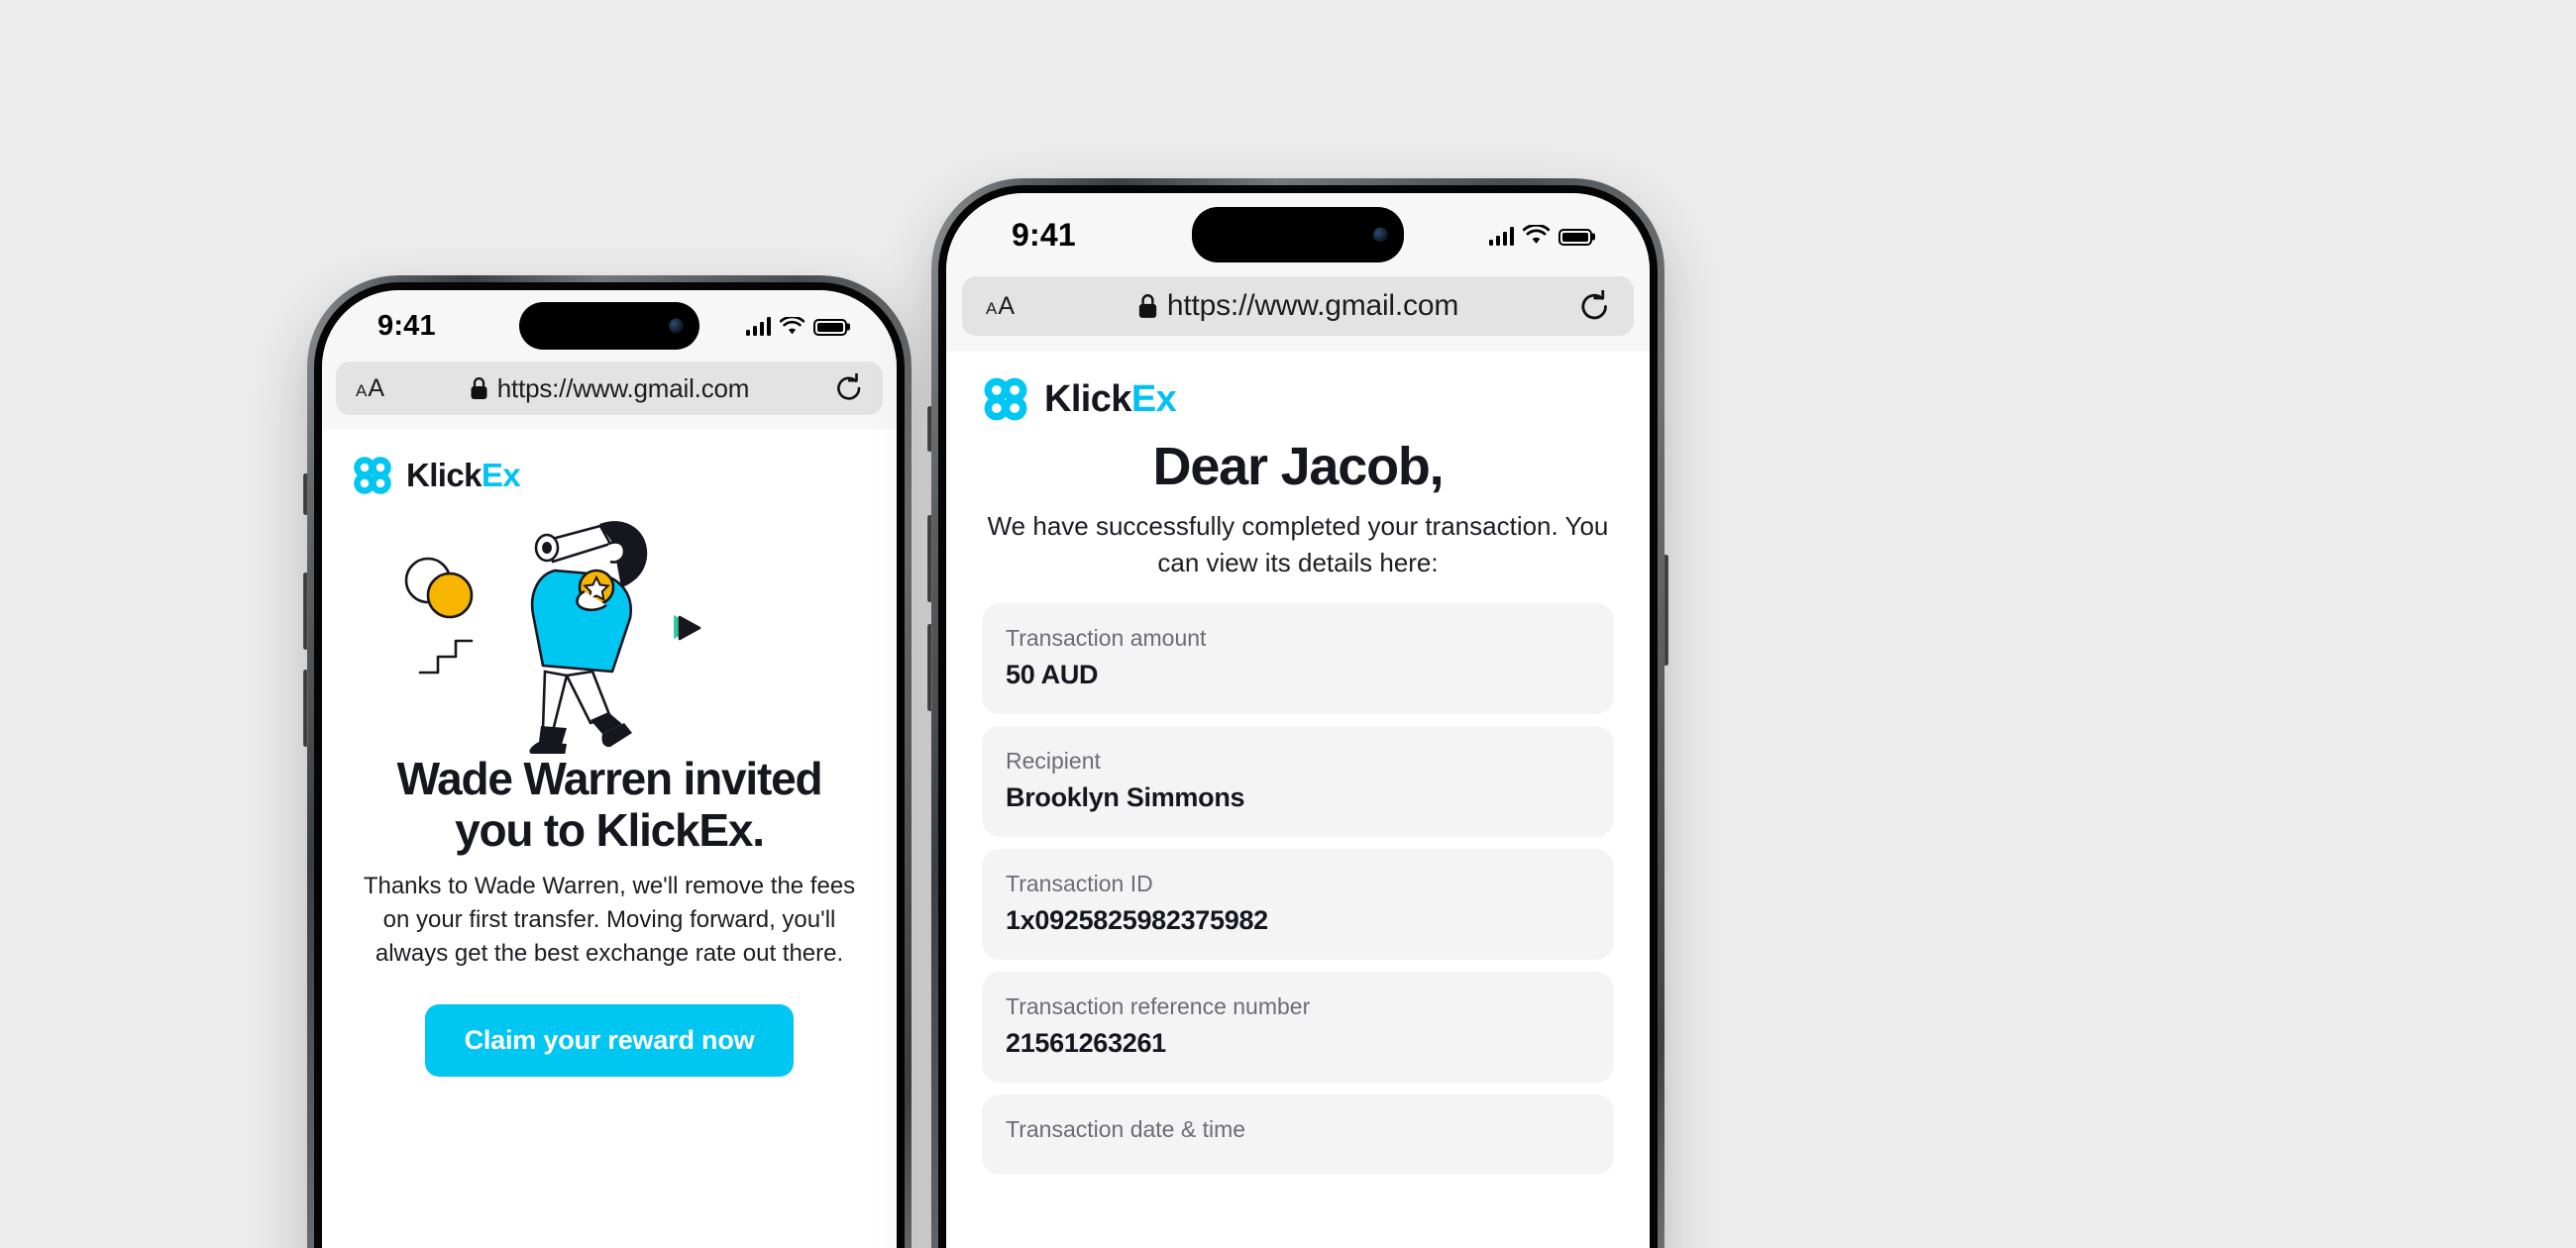 This screenshot has height=1248, width=2576. I want to click on row-label: Transaction amount, so click(1107, 638).